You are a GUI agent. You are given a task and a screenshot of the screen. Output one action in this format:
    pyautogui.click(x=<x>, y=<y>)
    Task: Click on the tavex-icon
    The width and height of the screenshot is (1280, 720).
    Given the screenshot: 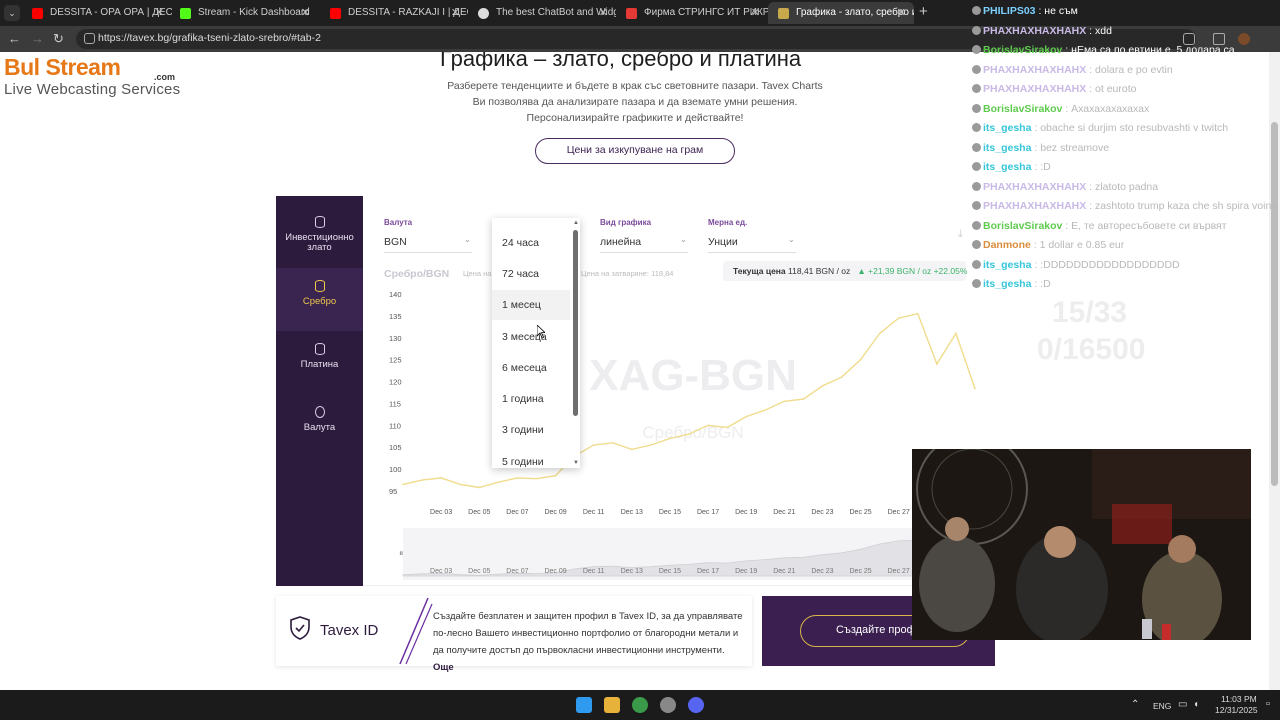 What is the action you would take?
    pyautogui.click(x=783, y=13)
    